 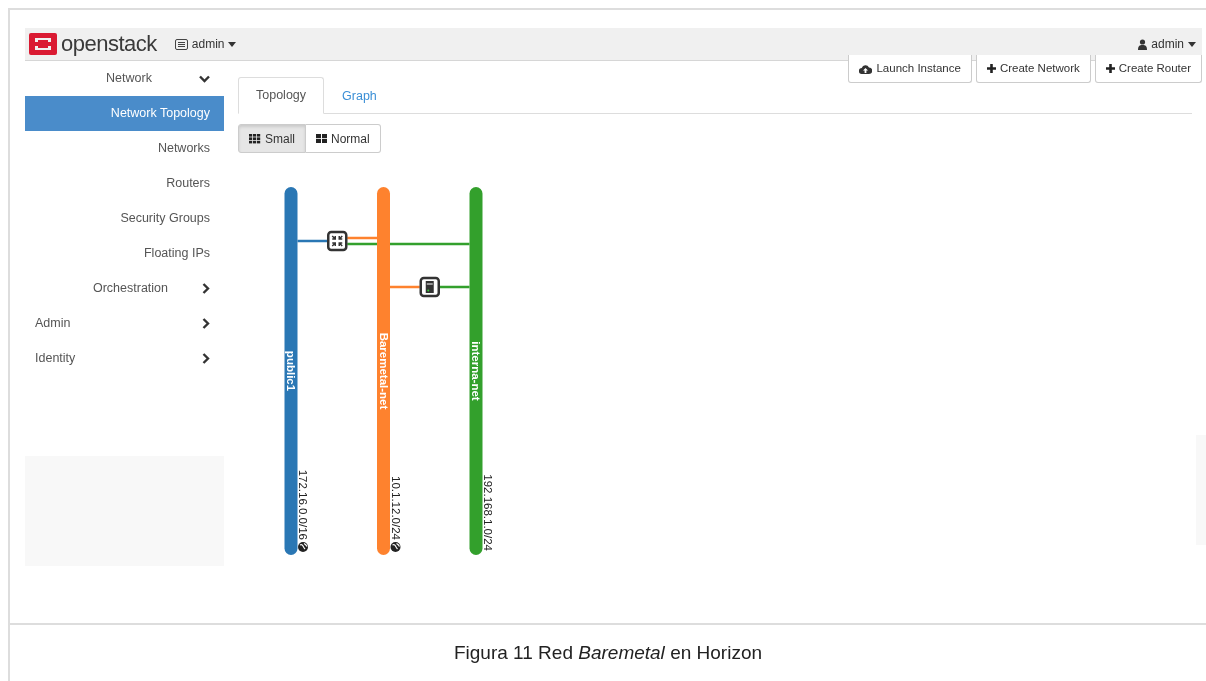 I want to click on sidebar-menu-item: Identity, so click(x=124, y=358).